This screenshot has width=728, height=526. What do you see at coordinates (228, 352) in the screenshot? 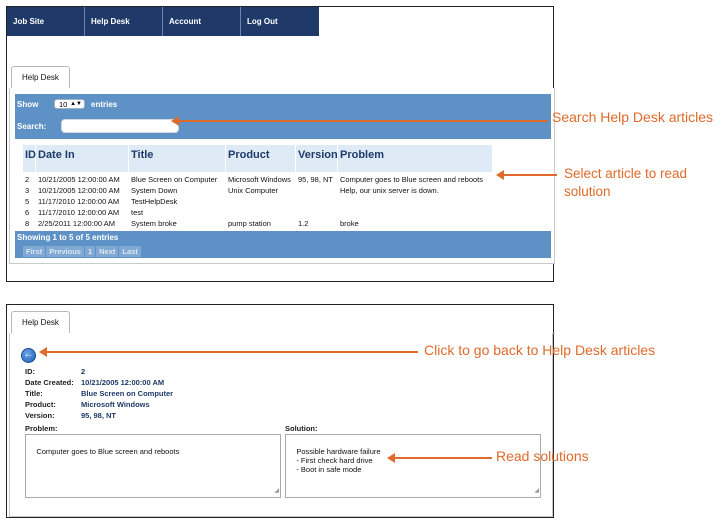
I see `back-annotation-arrow` at bounding box center [228, 352].